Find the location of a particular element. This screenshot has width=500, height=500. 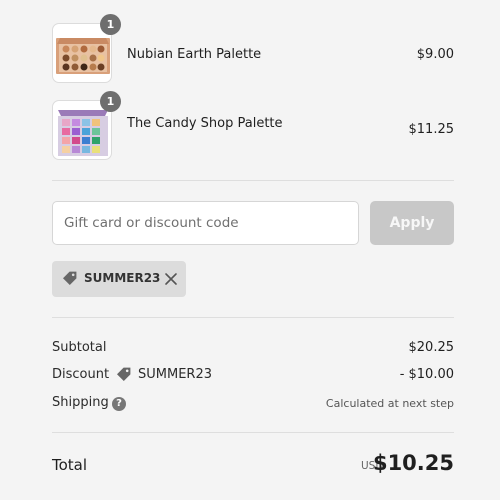

discount-code-input is located at coordinates (205, 223).